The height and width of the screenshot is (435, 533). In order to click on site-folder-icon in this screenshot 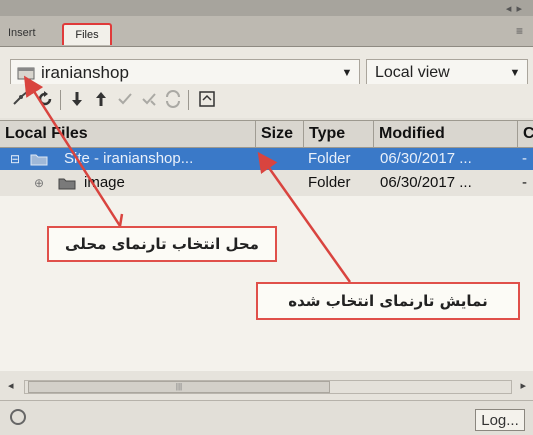, I will do `click(39, 159)`.